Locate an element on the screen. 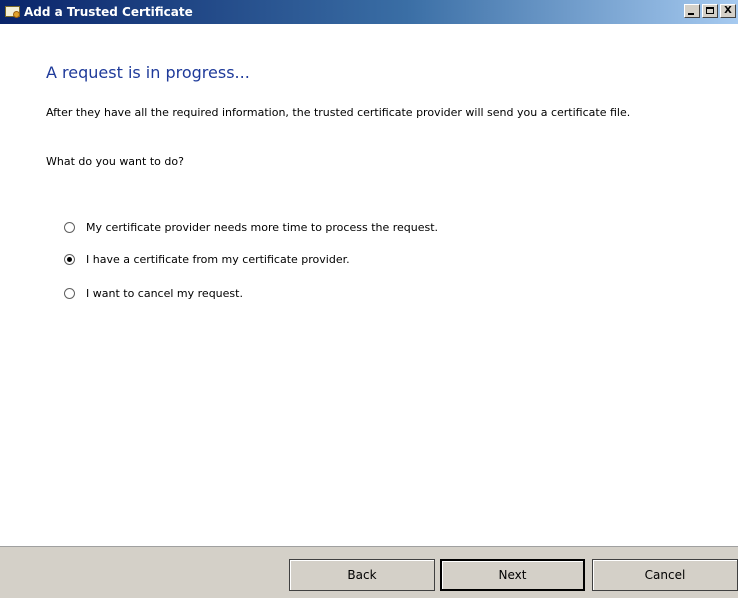 The width and height of the screenshot is (738, 598). page-question: What do you want to do? is located at coordinates (115, 161).